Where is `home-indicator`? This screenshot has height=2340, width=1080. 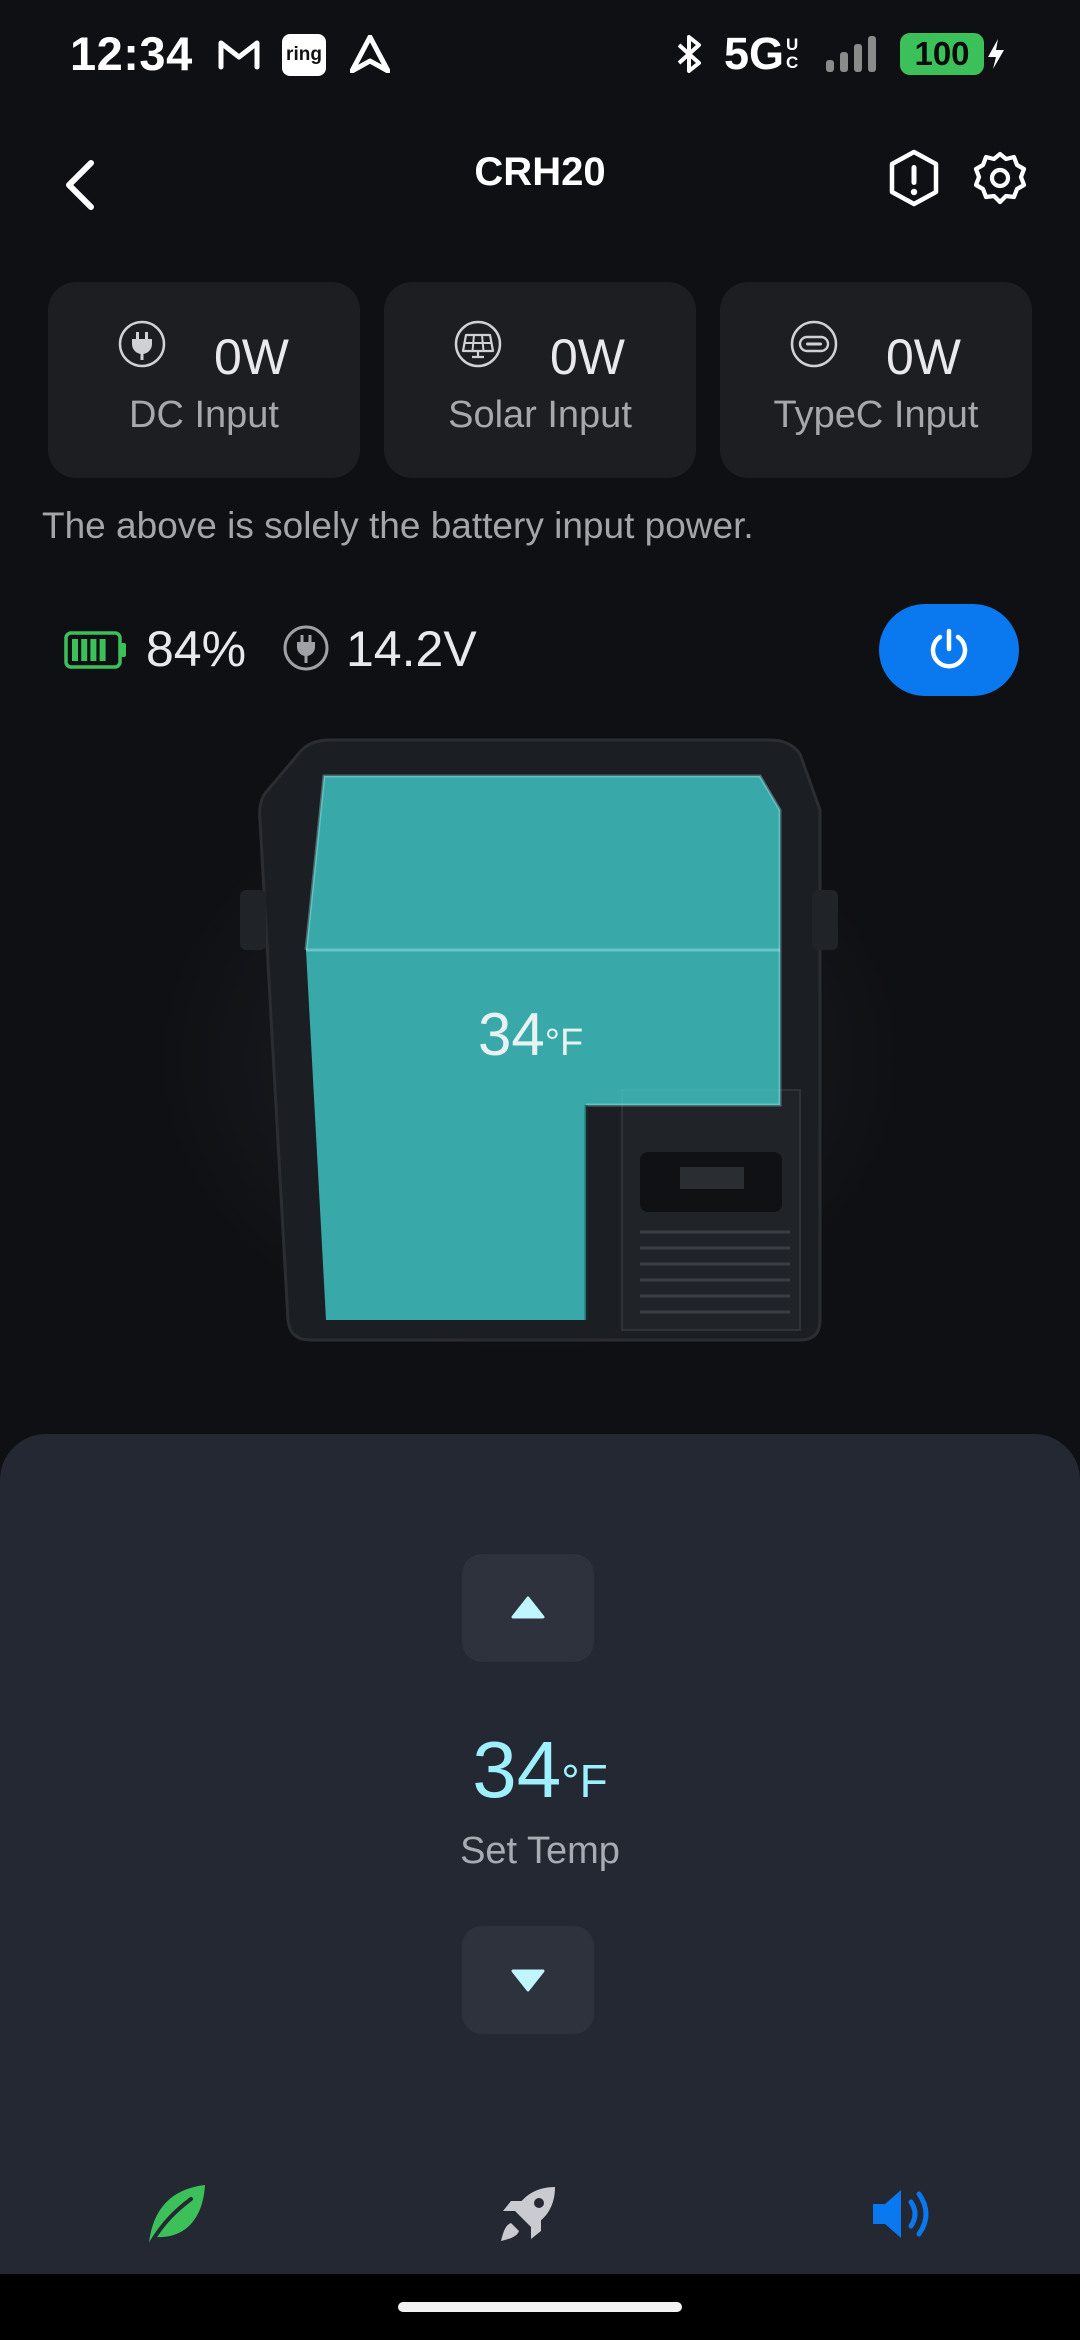
home-indicator is located at coordinates (540, 2307).